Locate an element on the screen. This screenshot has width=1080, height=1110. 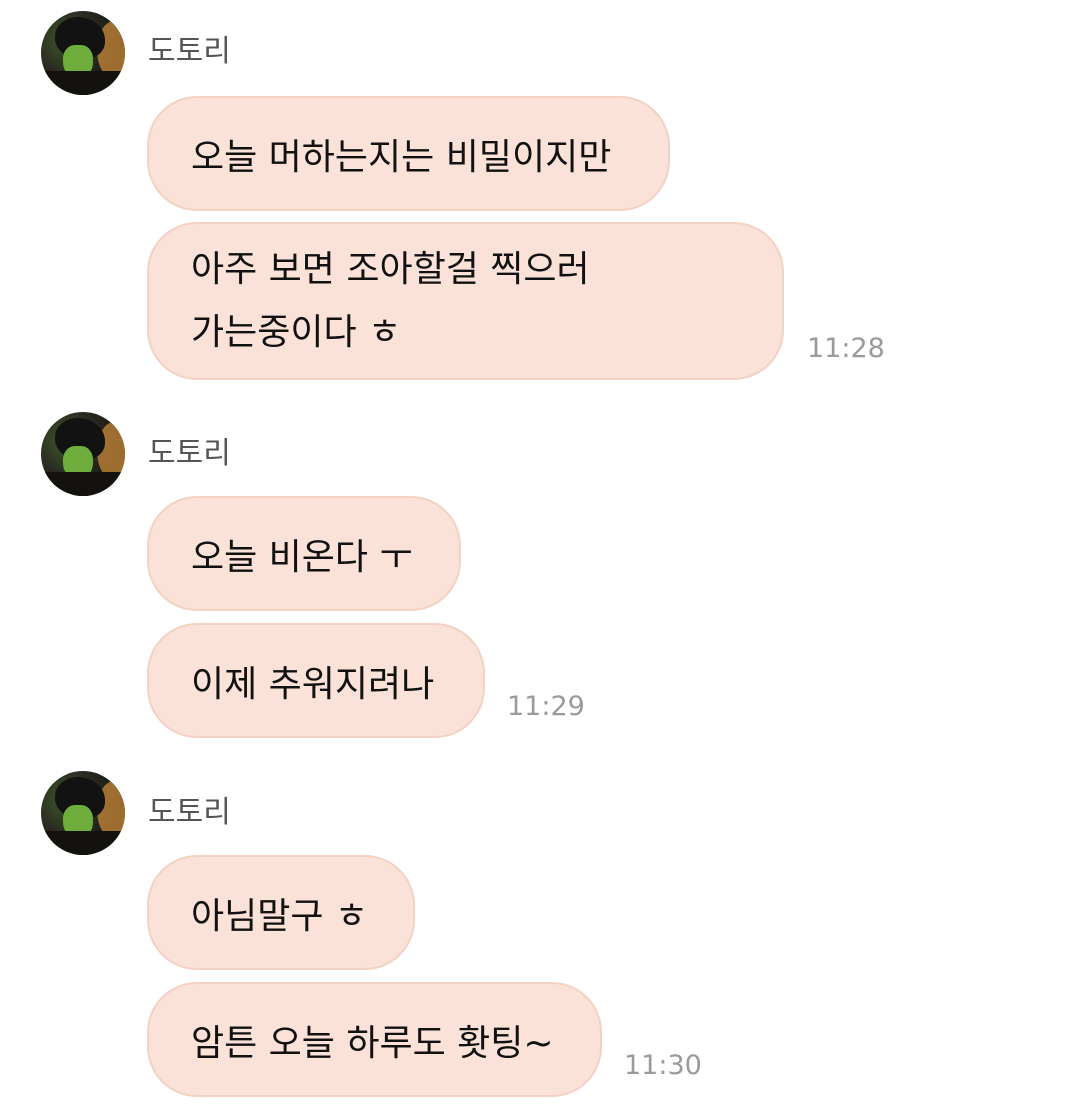
message-bubble: 아주 보면 조아할걸 찍으러 가는중이다 ㅎ is located at coordinates (465, 301).